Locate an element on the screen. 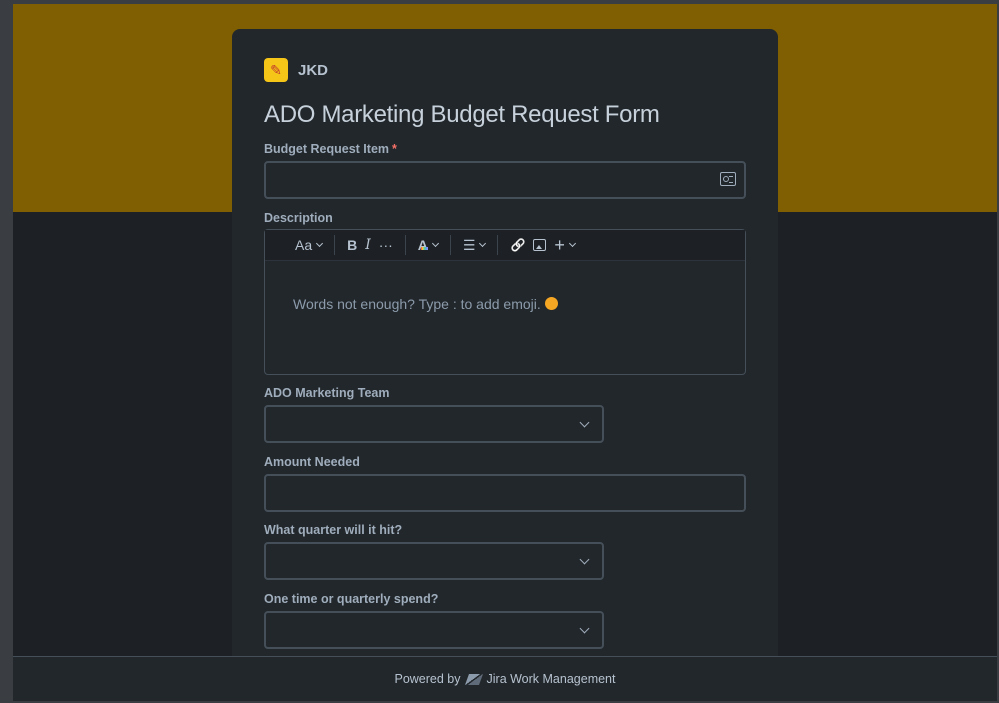 The height and width of the screenshot is (703, 999). description-placeholder: Words not enough? Type : to add emoji. is located at coordinates (425, 304).